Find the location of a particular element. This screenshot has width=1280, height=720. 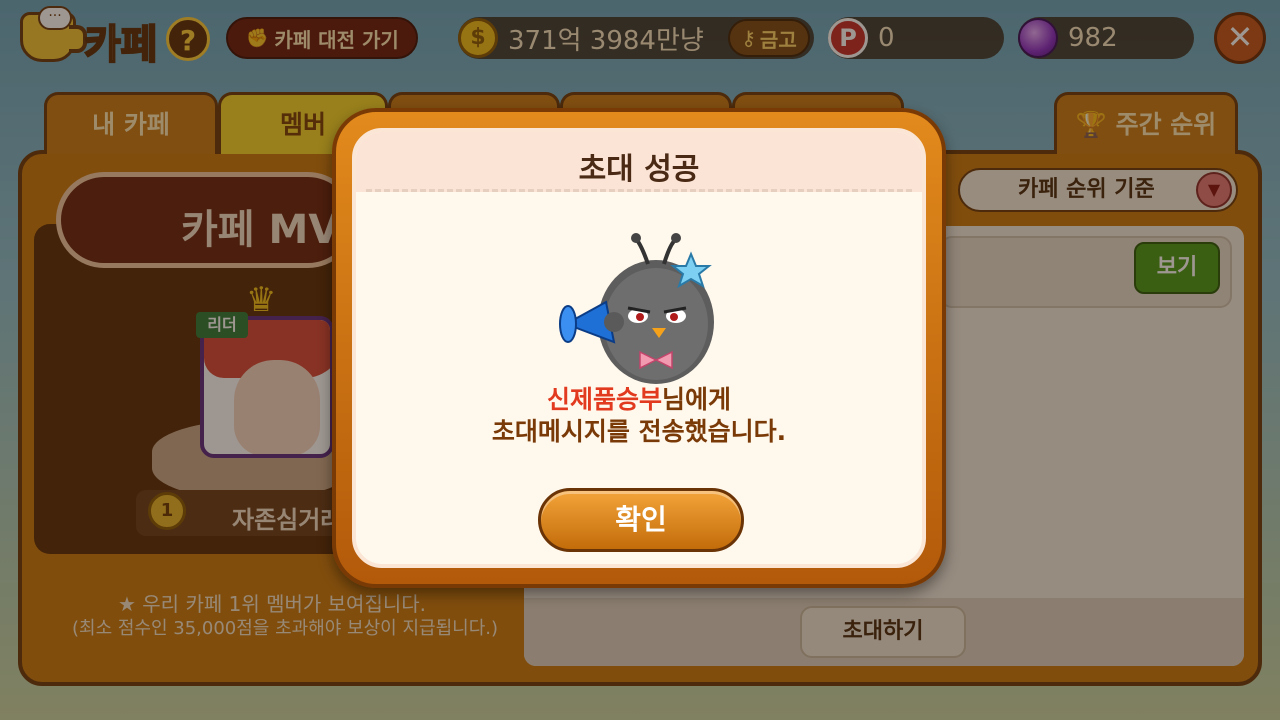

message-line2: 초대메시지를 전송했습니다. is located at coordinates (639, 431).